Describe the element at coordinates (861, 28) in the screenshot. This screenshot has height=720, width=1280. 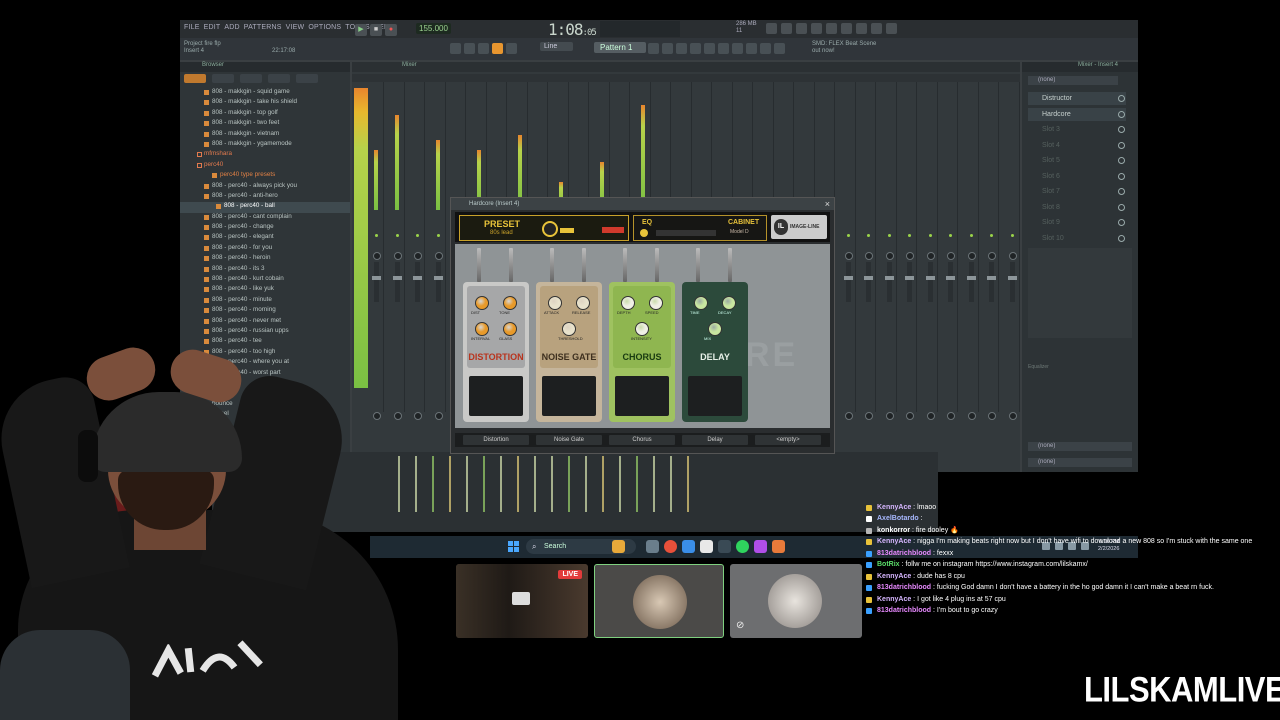
I see `save-icon` at that location.